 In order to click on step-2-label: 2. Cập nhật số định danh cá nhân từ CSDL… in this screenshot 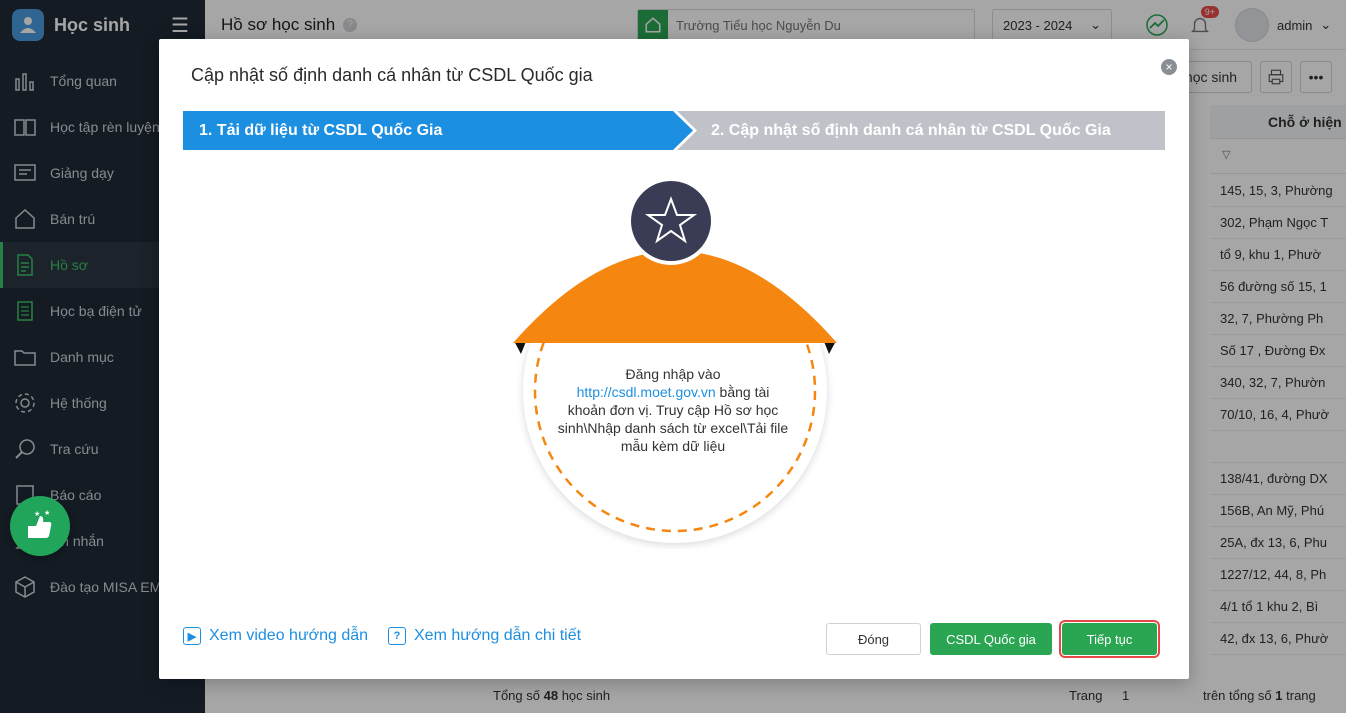, I will do `click(911, 130)`.